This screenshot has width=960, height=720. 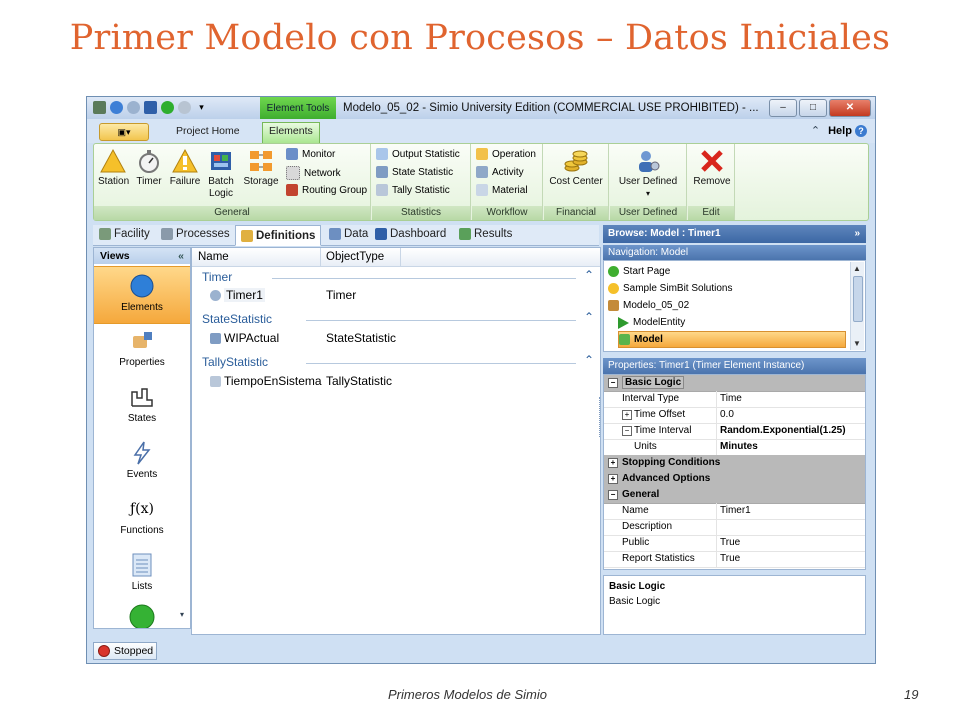 What do you see at coordinates (181, 256) in the screenshot?
I see `collapse-views-icon: «` at bounding box center [181, 256].